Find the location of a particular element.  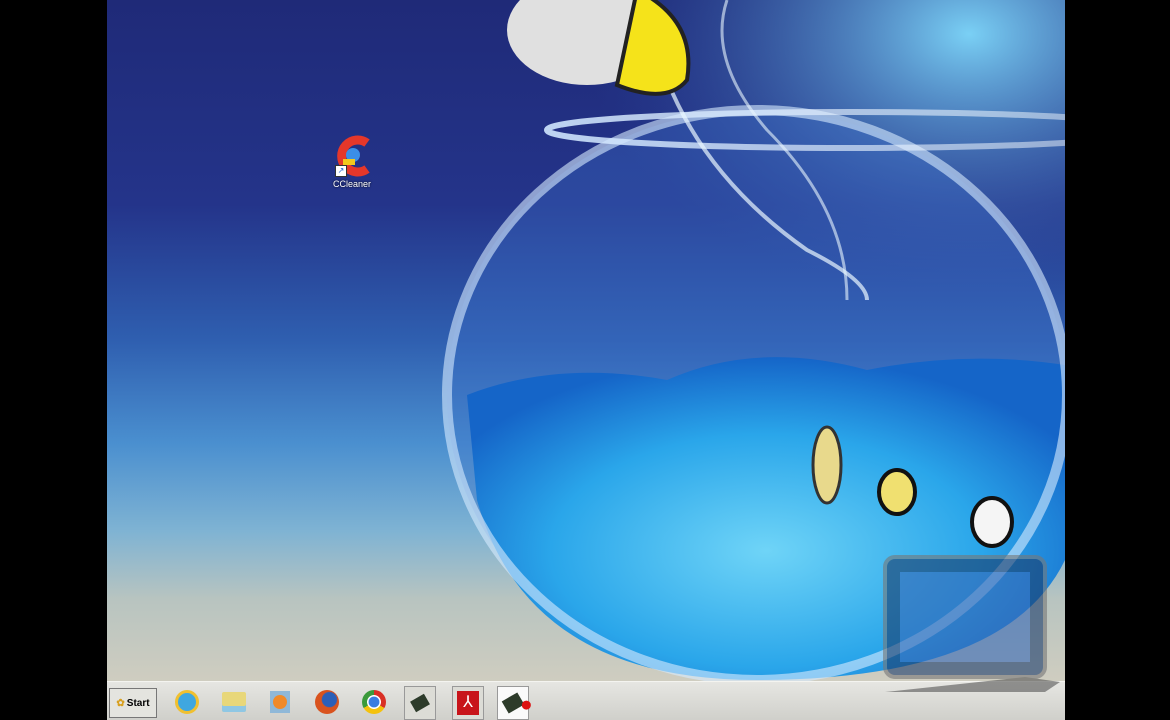

firefox-icon is located at coordinates (327, 702).